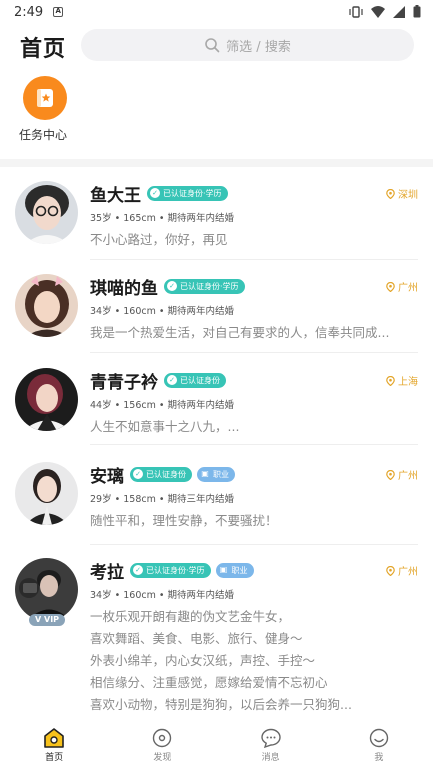 Image resolution: width=433 pixels, height=769 pixels. What do you see at coordinates (270, 738) in the screenshot?
I see `message-icon` at bounding box center [270, 738].